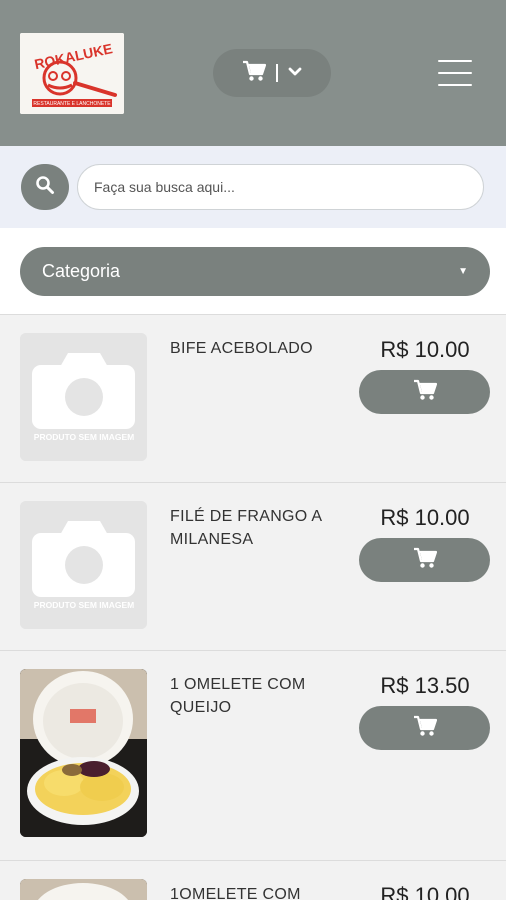 This screenshot has height=900, width=506. I want to click on divider, so click(277, 73).